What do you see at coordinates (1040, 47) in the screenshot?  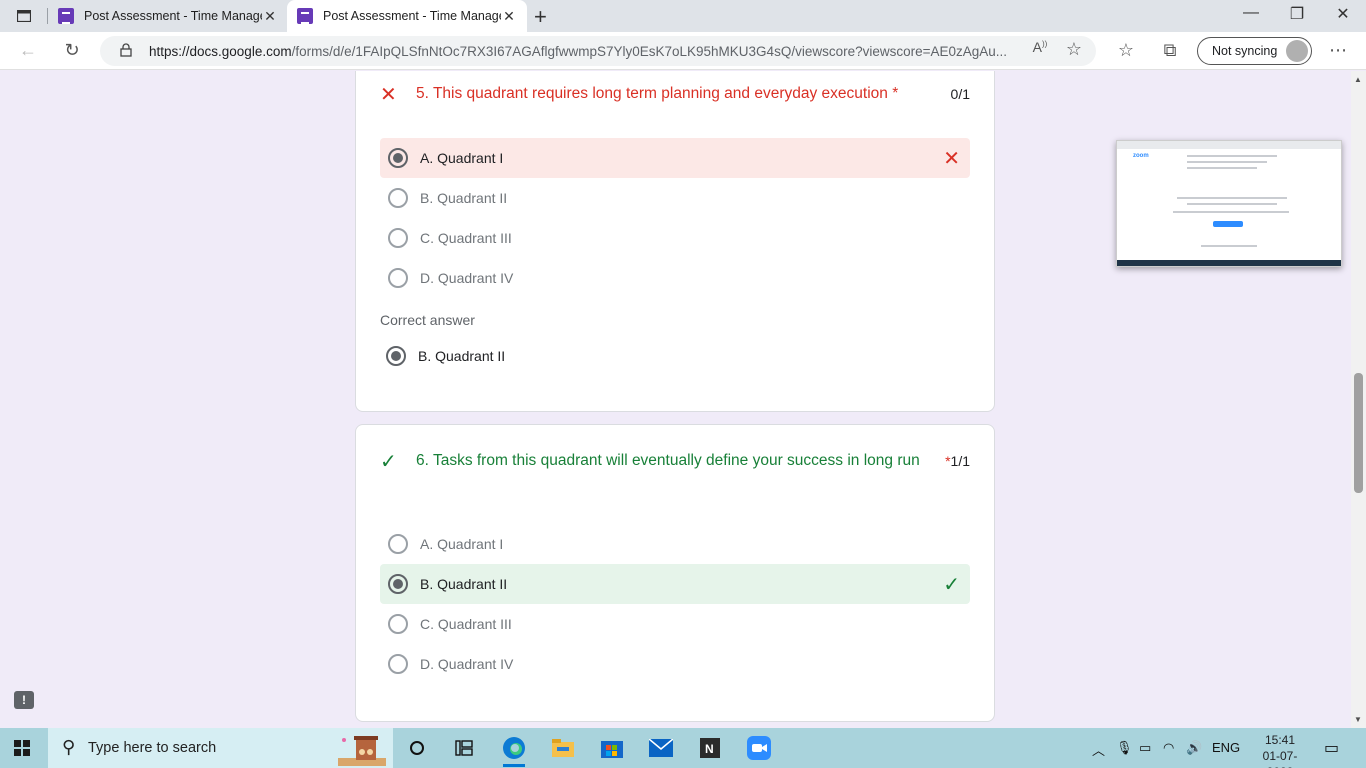 I see `read-aloud-icon: A))` at bounding box center [1040, 47].